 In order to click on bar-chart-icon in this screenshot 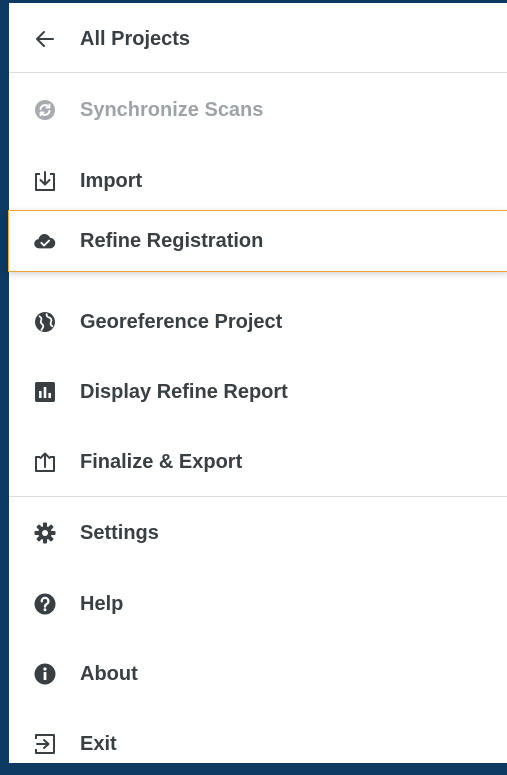, I will do `click(45, 392)`.